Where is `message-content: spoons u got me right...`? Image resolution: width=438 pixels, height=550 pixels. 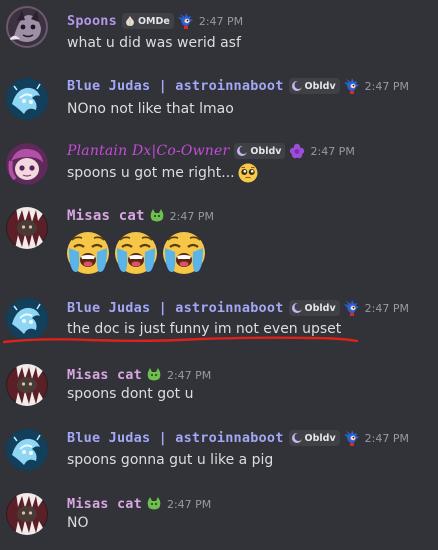 message-content: spoons u got me right... is located at coordinates (162, 173).